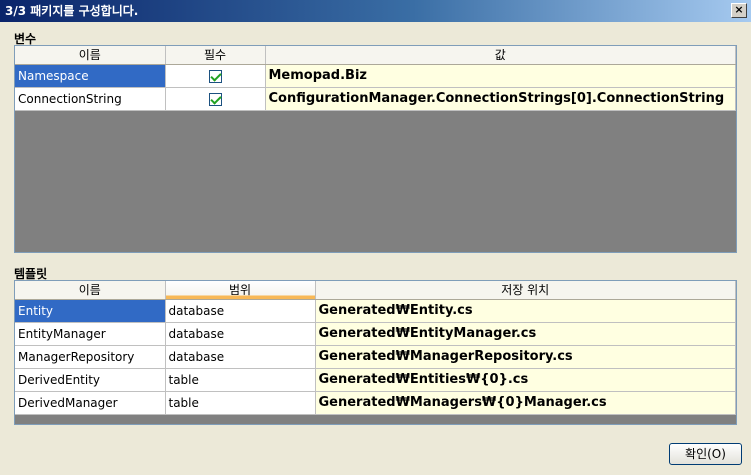 This screenshot has width=751, height=475. Describe the element at coordinates (525, 334) in the screenshot. I see `template-location-cell: Generated₩EntityManager.cs` at that location.